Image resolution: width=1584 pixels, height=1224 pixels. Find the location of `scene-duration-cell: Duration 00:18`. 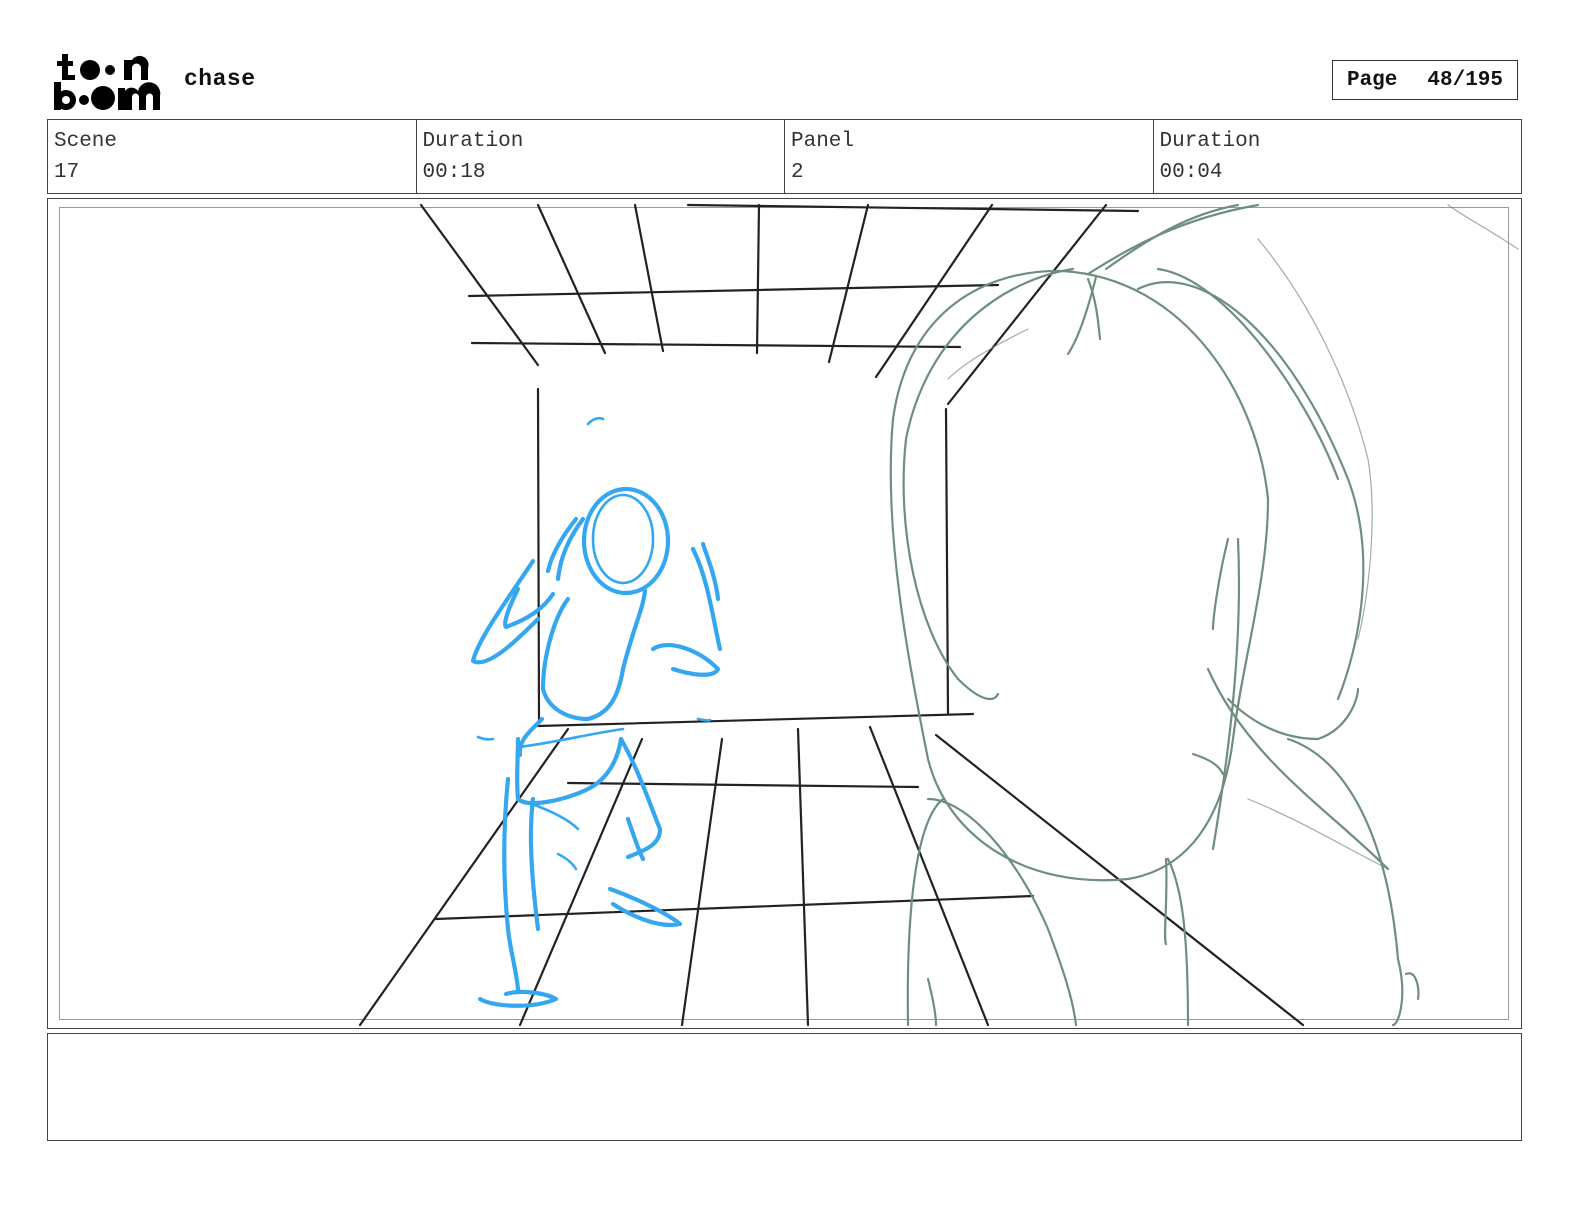

scene-duration-cell: Duration 00:18 is located at coordinates (601, 156).